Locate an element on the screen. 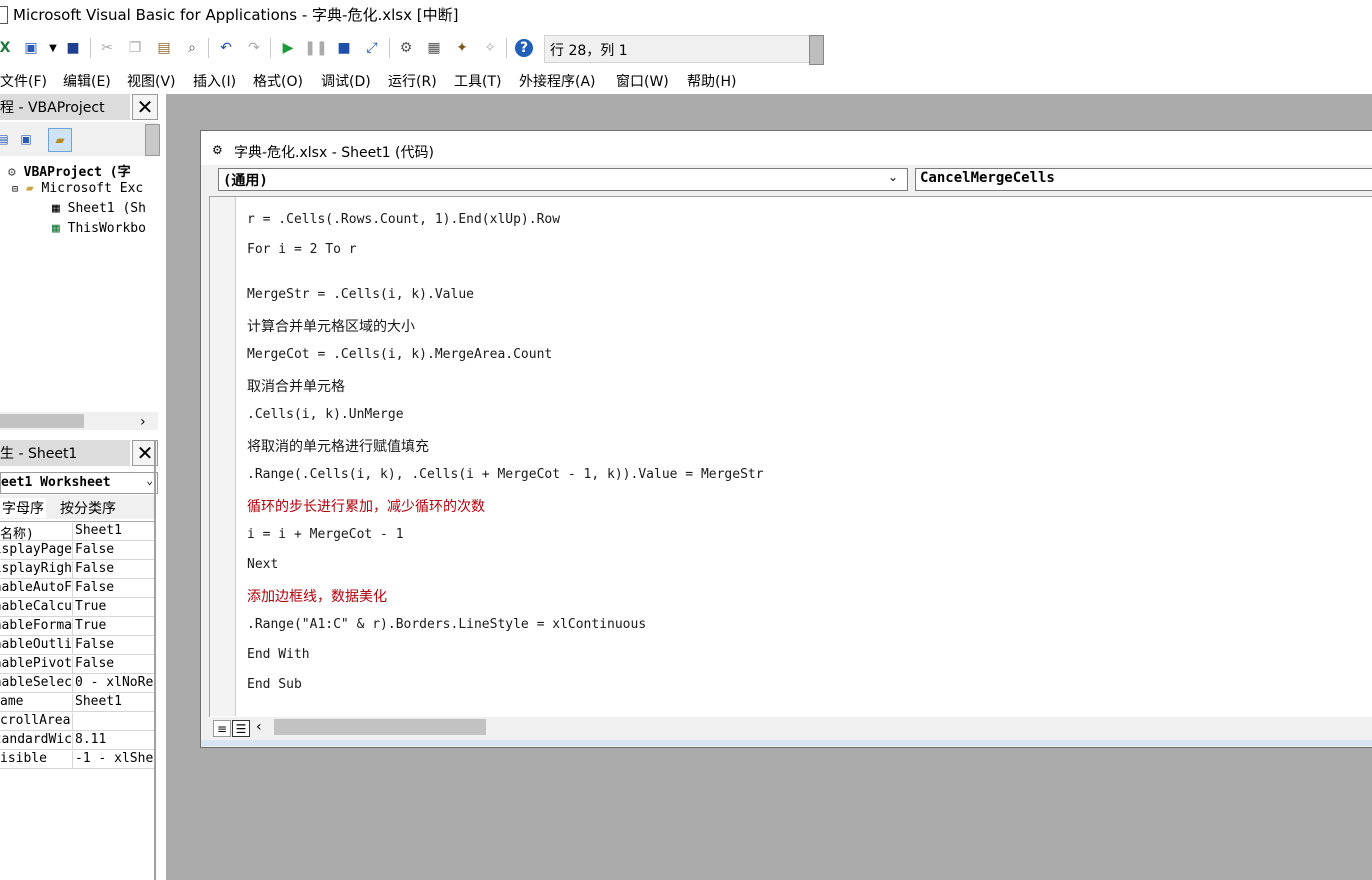 The image size is (1372, 880). undo-icon: ↶ is located at coordinates (226, 48).